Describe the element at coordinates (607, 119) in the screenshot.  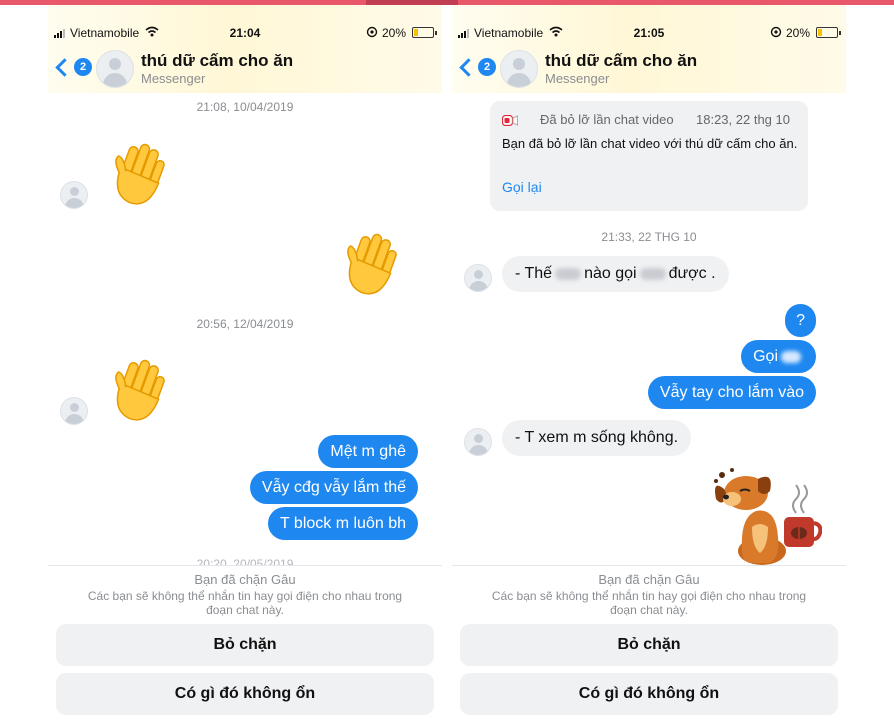
I see `missed-call-title: Đã bỏ lỡ lần chat video` at that location.